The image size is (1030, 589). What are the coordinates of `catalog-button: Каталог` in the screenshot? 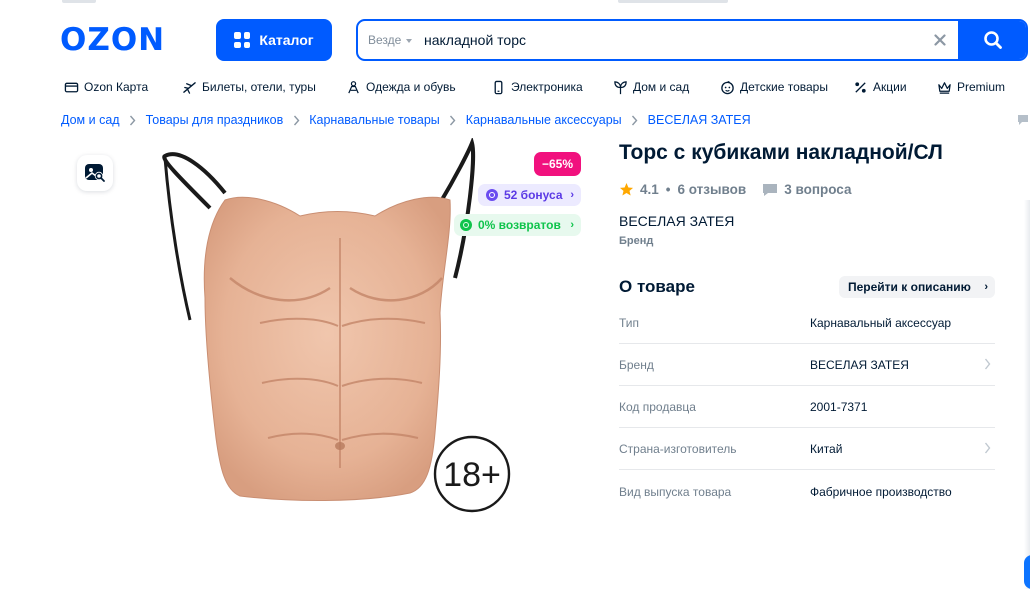 It's located at (274, 40).